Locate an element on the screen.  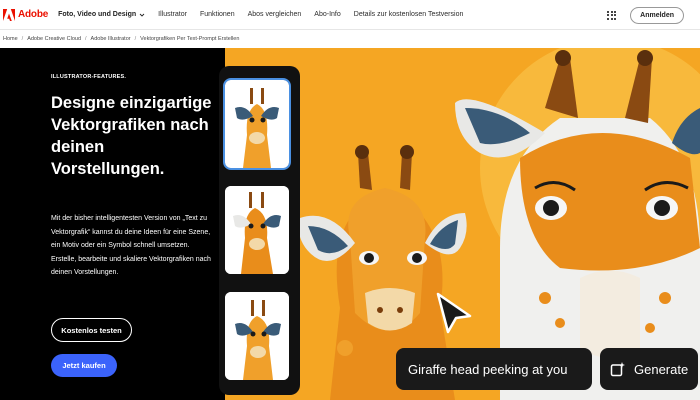
nav-item-foto-video-design: Foto, Video und Design is located at coordinates (101, 14).